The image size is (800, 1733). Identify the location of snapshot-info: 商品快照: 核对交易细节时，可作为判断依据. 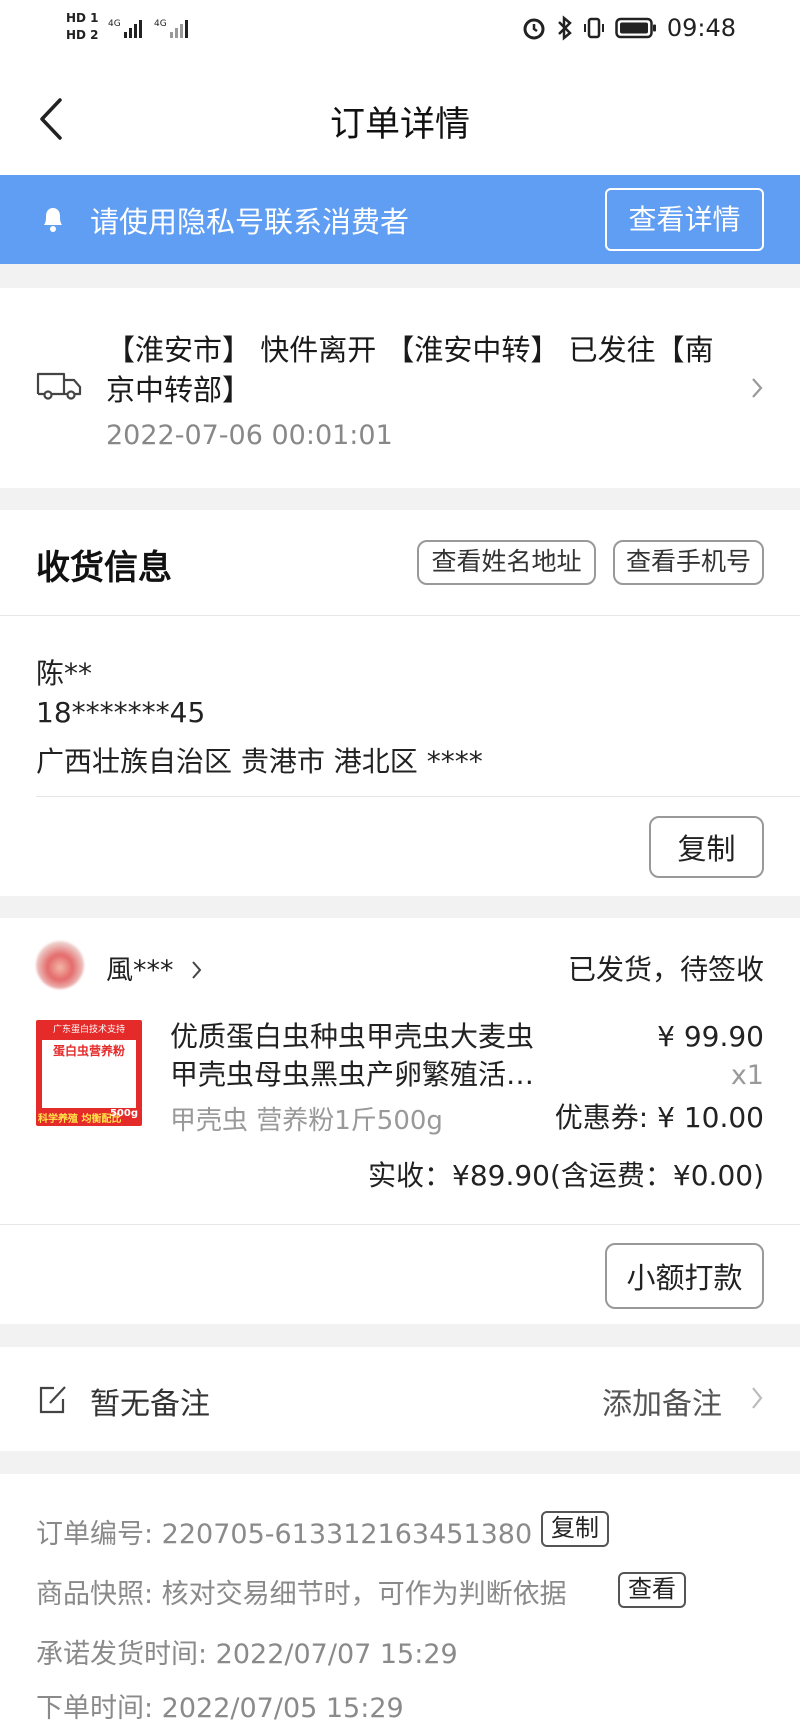
(301, 1594).